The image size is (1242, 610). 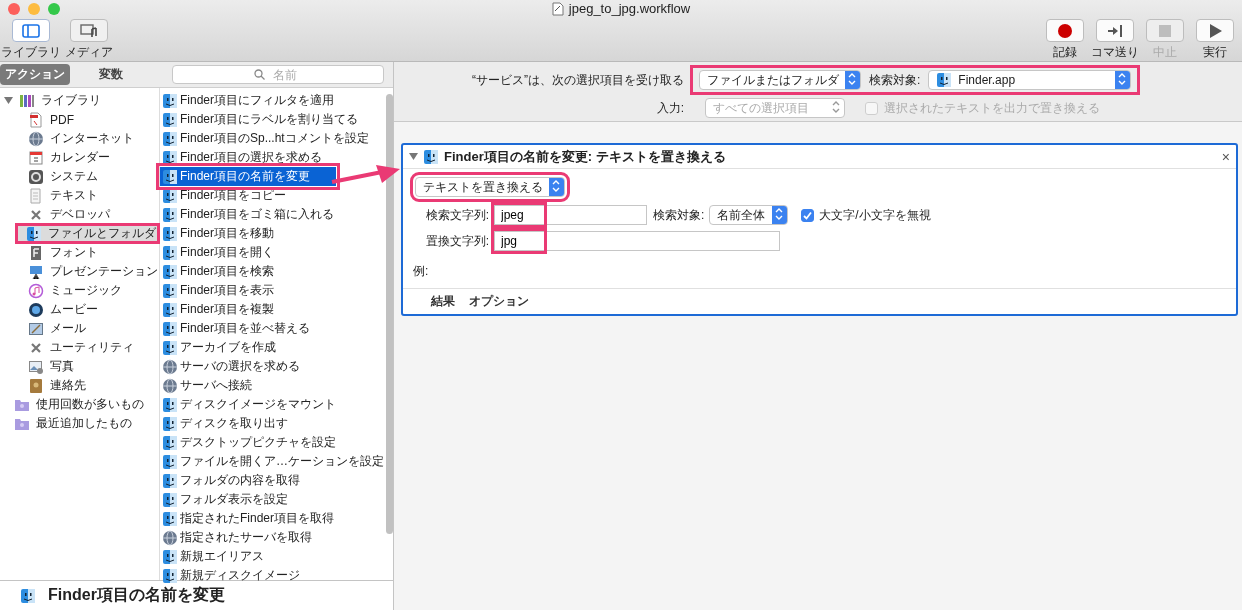 What do you see at coordinates (79, 214) in the screenshot?
I see `category-item: デベロッパ` at bounding box center [79, 214].